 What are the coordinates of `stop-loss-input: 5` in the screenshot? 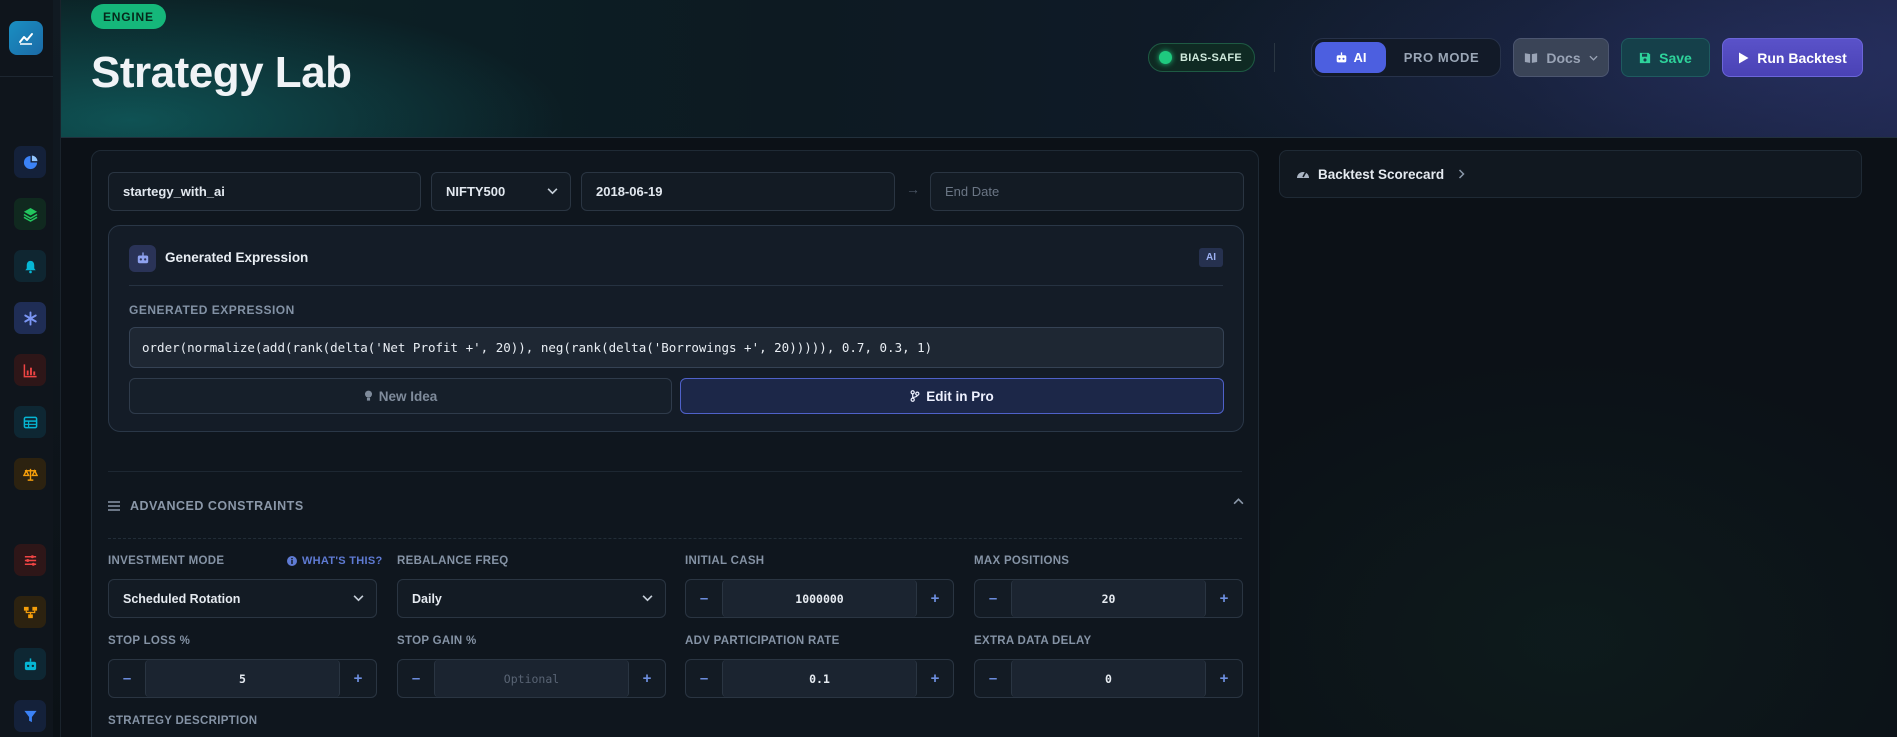 It's located at (242, 678).